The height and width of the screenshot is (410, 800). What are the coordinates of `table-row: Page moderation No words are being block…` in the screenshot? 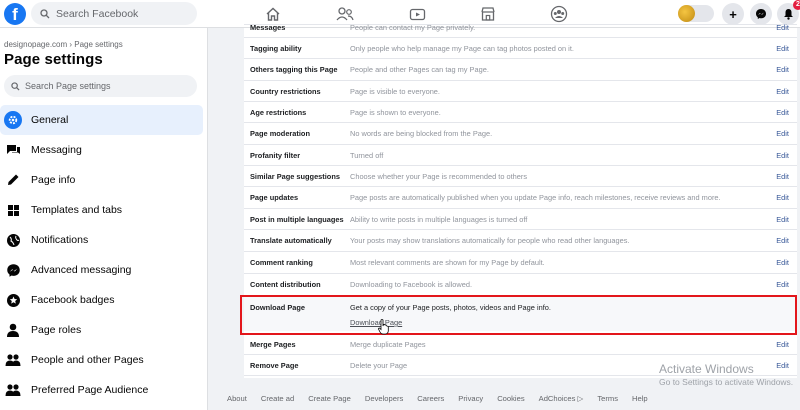 It's located at (520, 133).